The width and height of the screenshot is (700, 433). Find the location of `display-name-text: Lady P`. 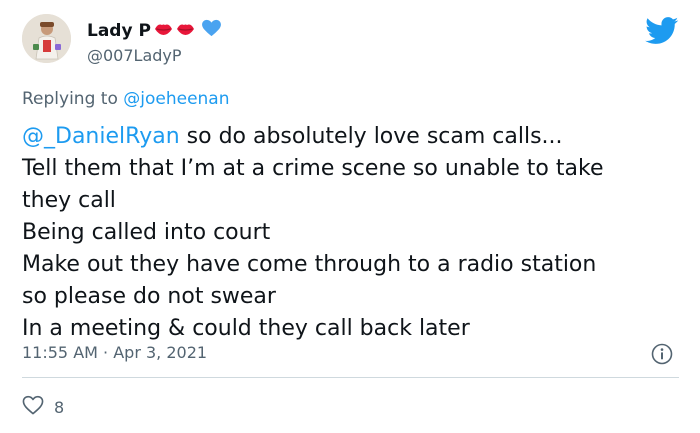

display-name-text: Lady P is located at coordinates (119, 30).